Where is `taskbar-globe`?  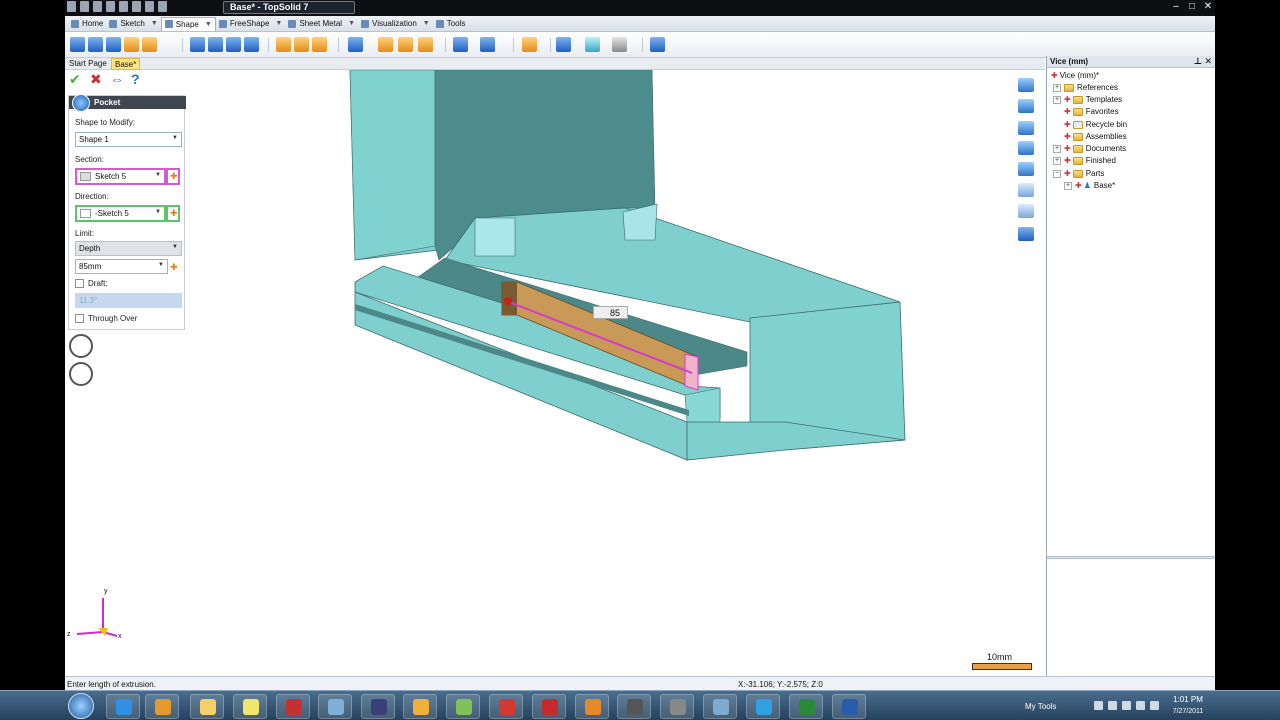 taskbar-globe is located at coordinates (378, 706).